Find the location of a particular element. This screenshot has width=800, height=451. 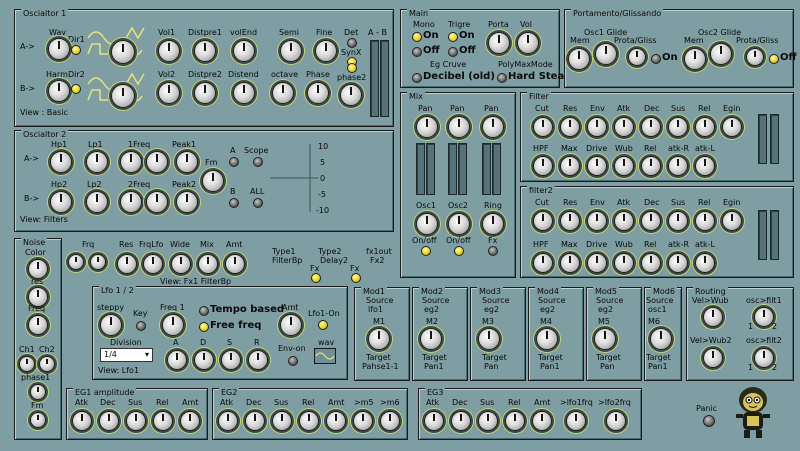

semi-knob is located at coordinates (291, 51).